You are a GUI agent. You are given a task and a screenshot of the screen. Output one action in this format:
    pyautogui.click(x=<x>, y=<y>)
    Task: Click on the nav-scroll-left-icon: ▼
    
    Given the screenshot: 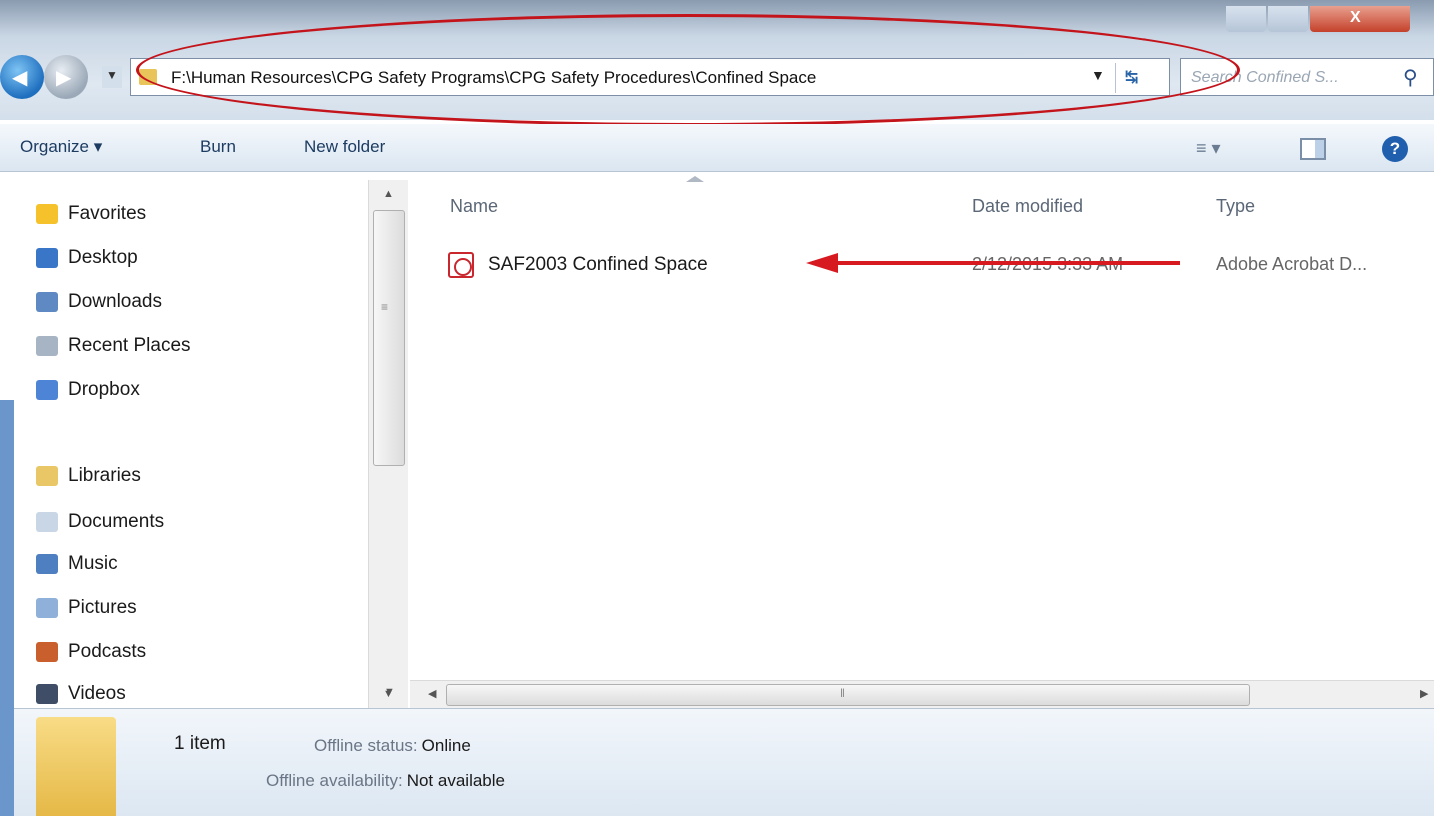 What is the action you would take?
    pyautogui.click(x=389, y=692)
    